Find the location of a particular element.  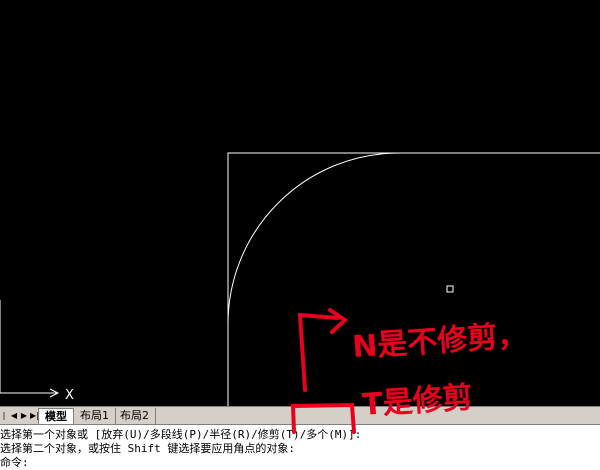

command-prompt: 命令: is located at coordinates (14, 463).